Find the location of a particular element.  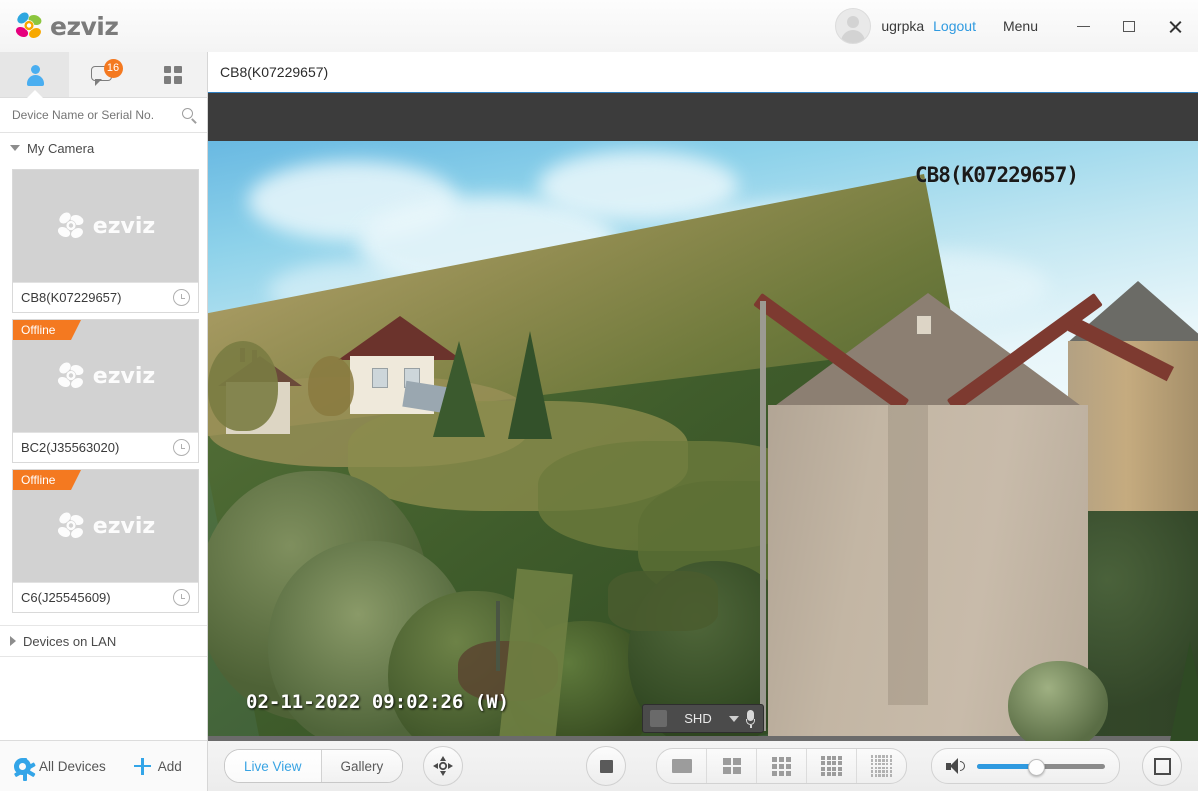

device-label-row: C6(J25545609) is located at coordinates (105, 597).